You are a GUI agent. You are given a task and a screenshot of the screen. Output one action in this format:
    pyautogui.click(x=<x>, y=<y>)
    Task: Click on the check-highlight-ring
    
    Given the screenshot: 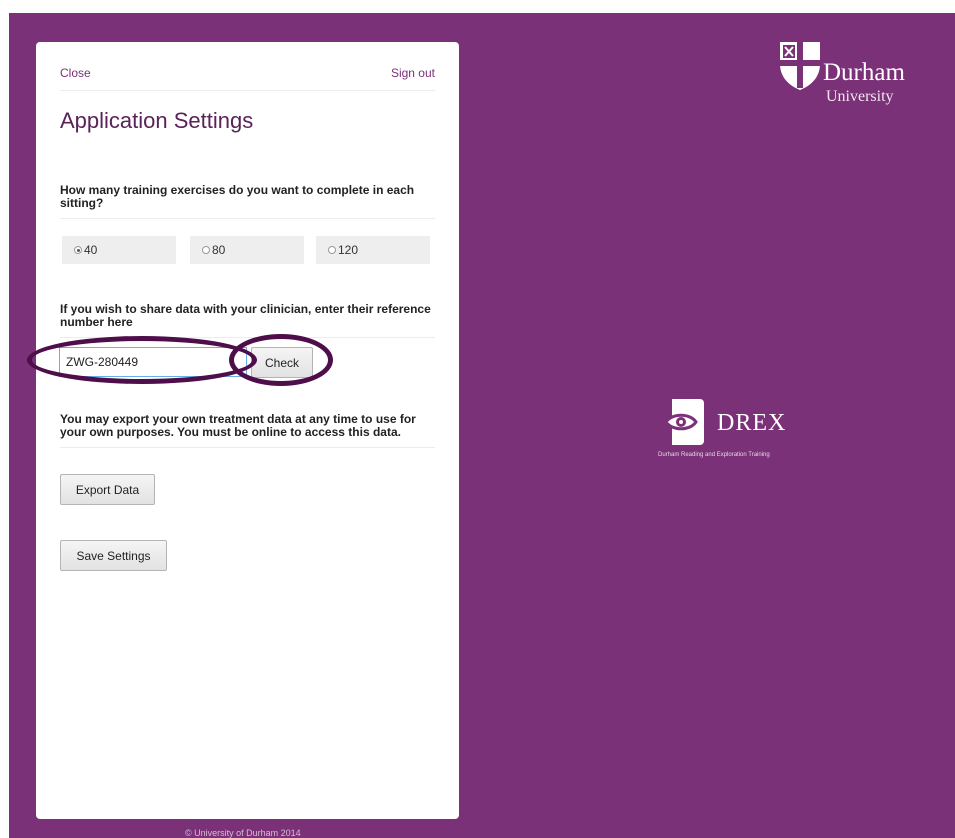 What is the action you would take?
    pyautogui.click(x=281, y=360)
    